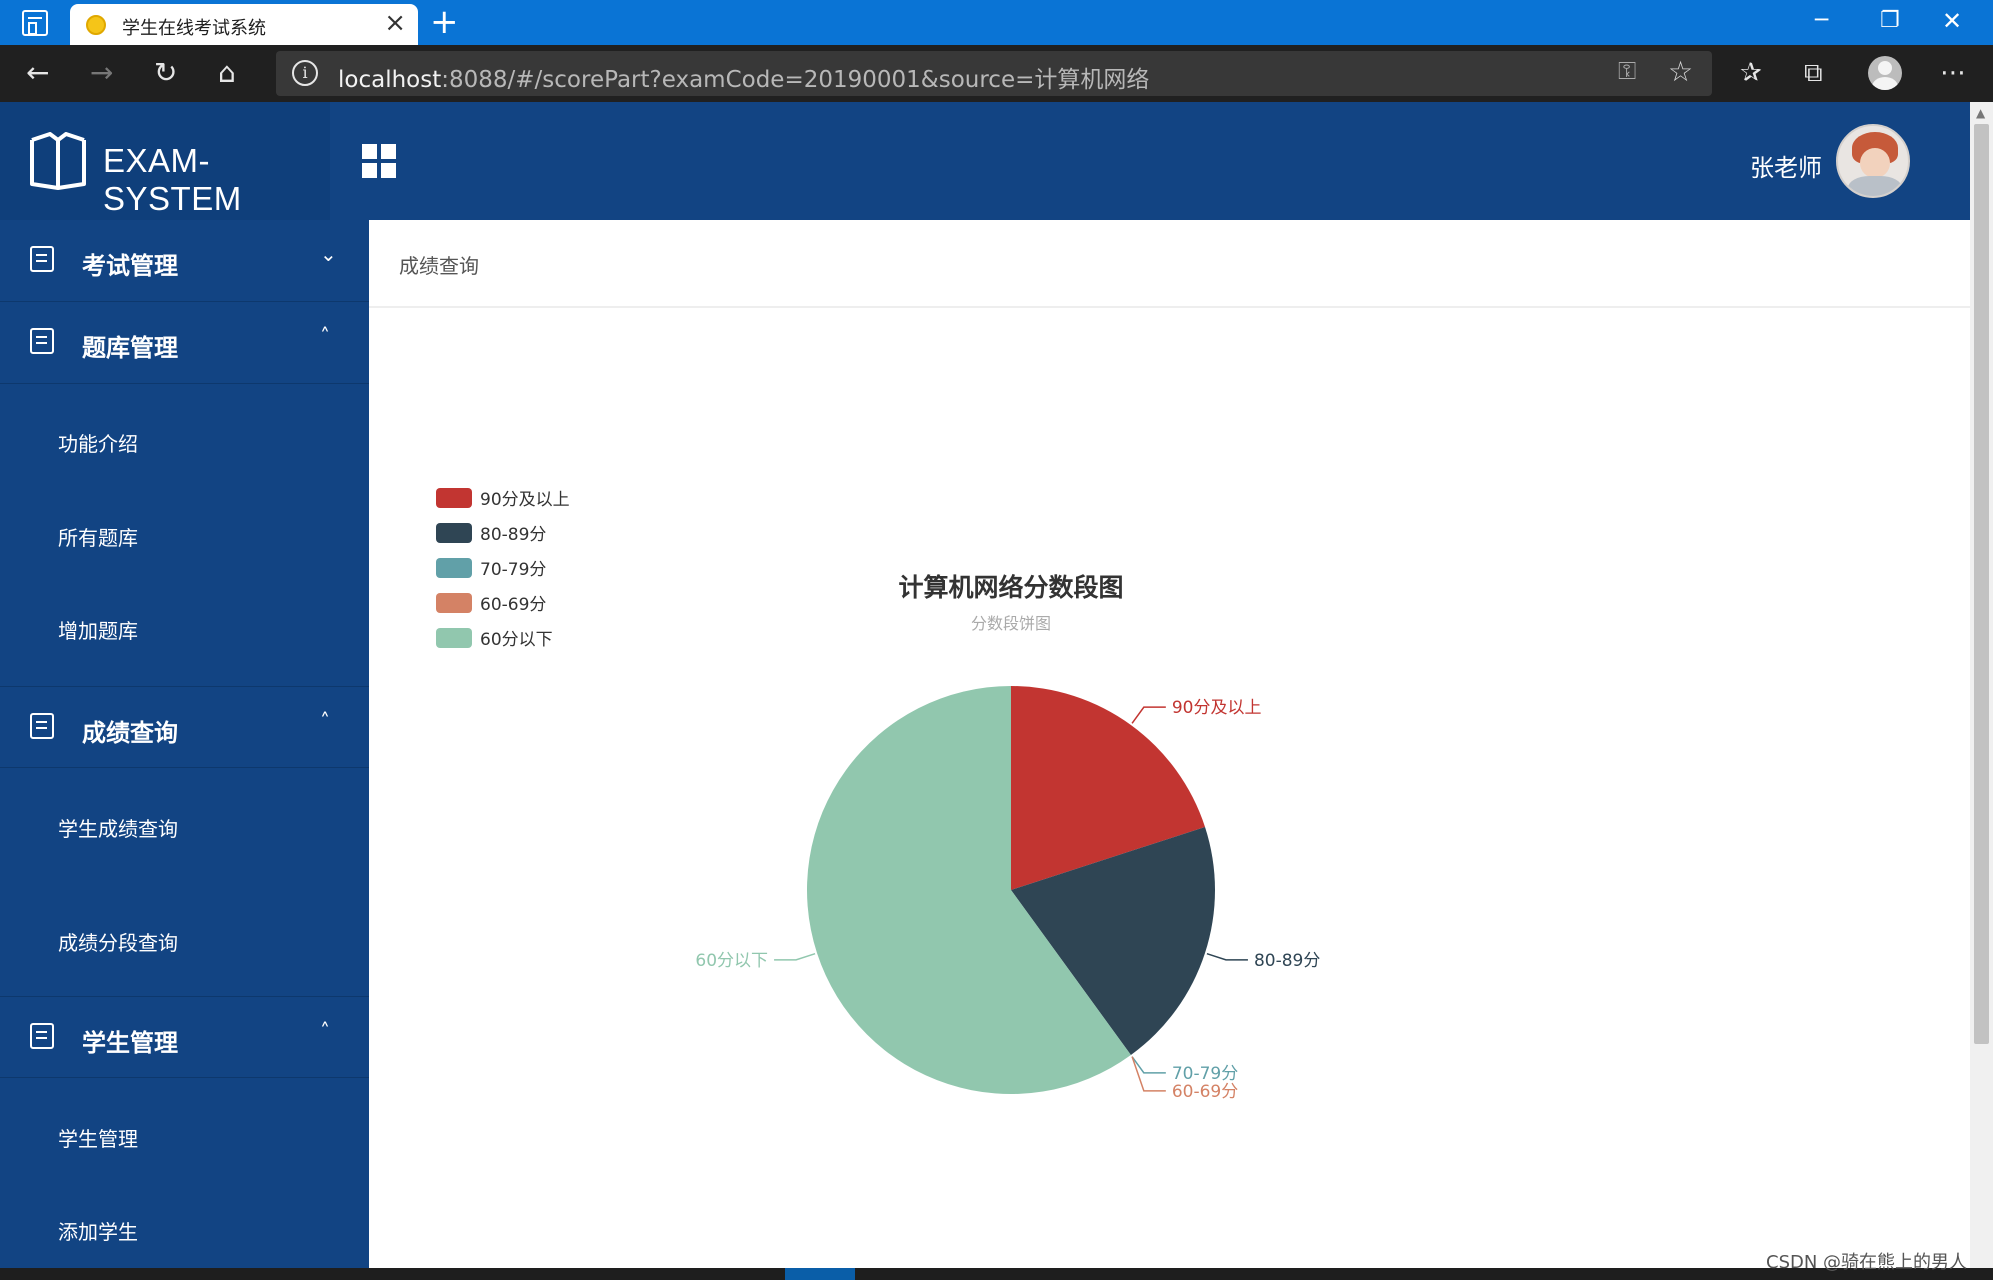 The height and width of the screenshot is (1280, 1993). Describe the element at coordinates (513, 570) in the screenshot. I see `legend-label: 70-79分` at that location.